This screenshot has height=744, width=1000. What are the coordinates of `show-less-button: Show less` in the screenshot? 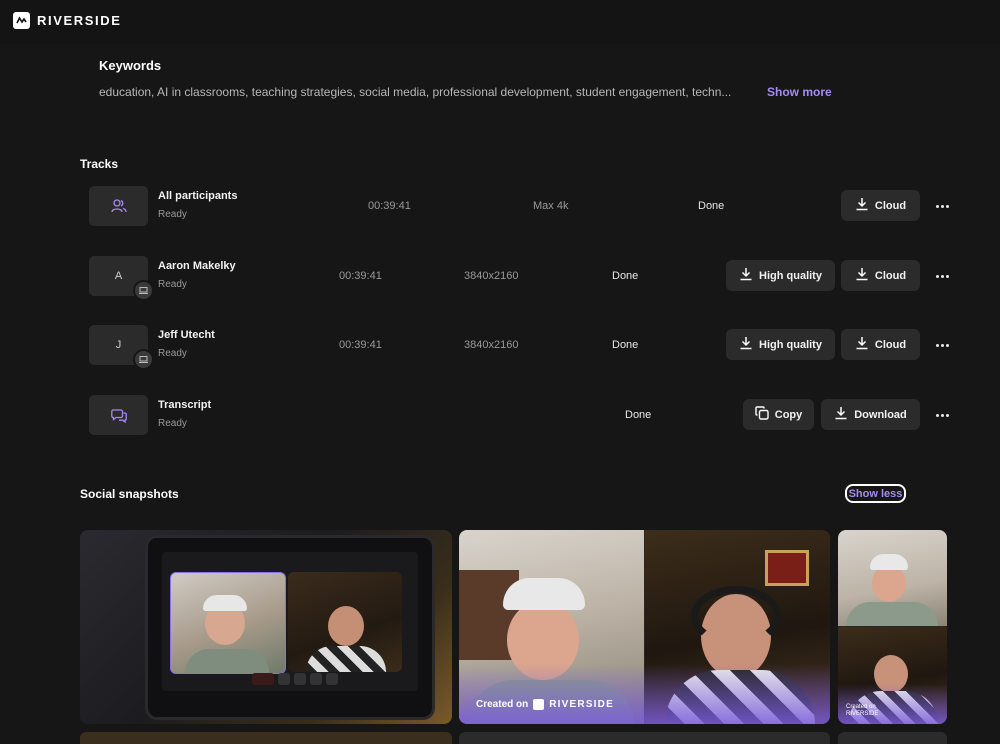 It's located at (875, 493).